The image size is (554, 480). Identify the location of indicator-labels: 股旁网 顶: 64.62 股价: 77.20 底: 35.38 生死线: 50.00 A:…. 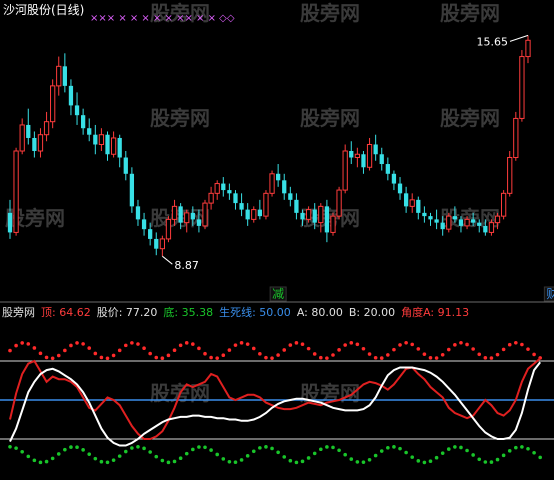
(235, 312).